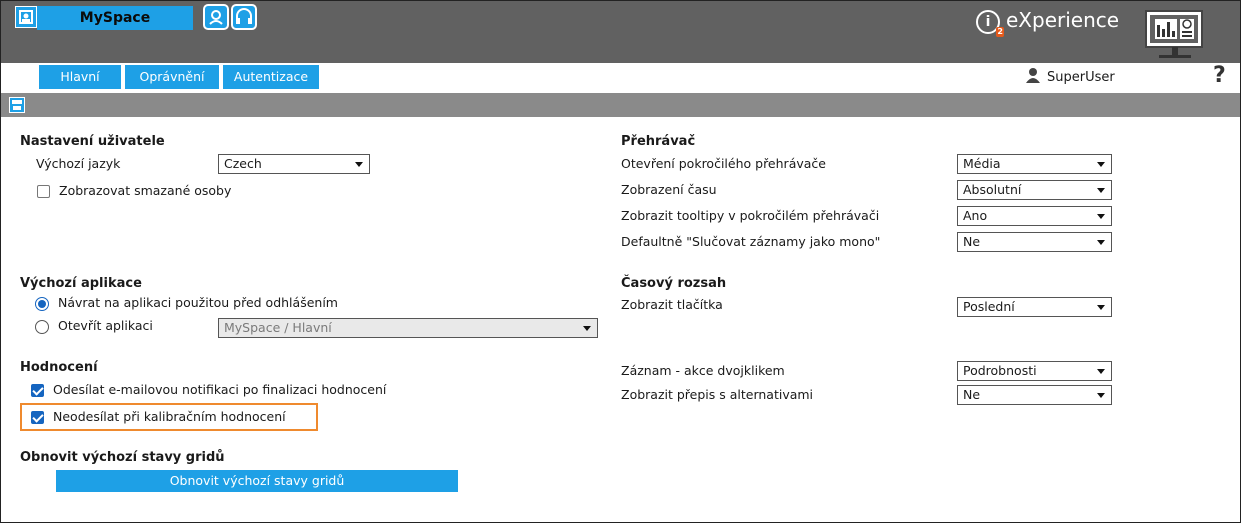 This screenshot has height=523, width=1241. Describe the element at coordinates (669, 189) in the screenshot. I see `time-display-label: Zobrazení času` at that location.